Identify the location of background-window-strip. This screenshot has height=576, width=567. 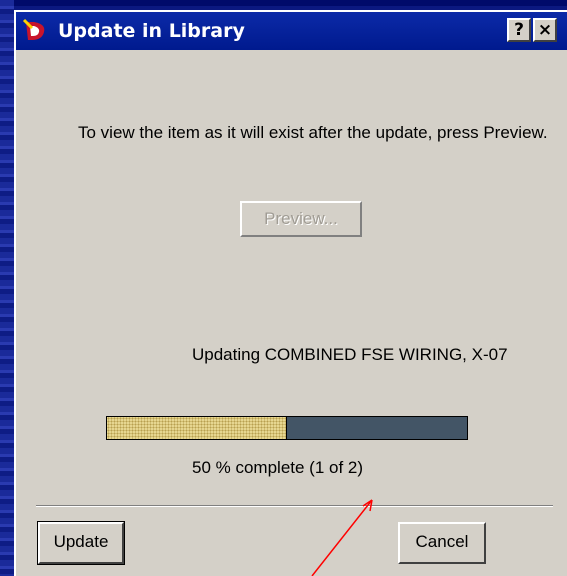
(7, 288).